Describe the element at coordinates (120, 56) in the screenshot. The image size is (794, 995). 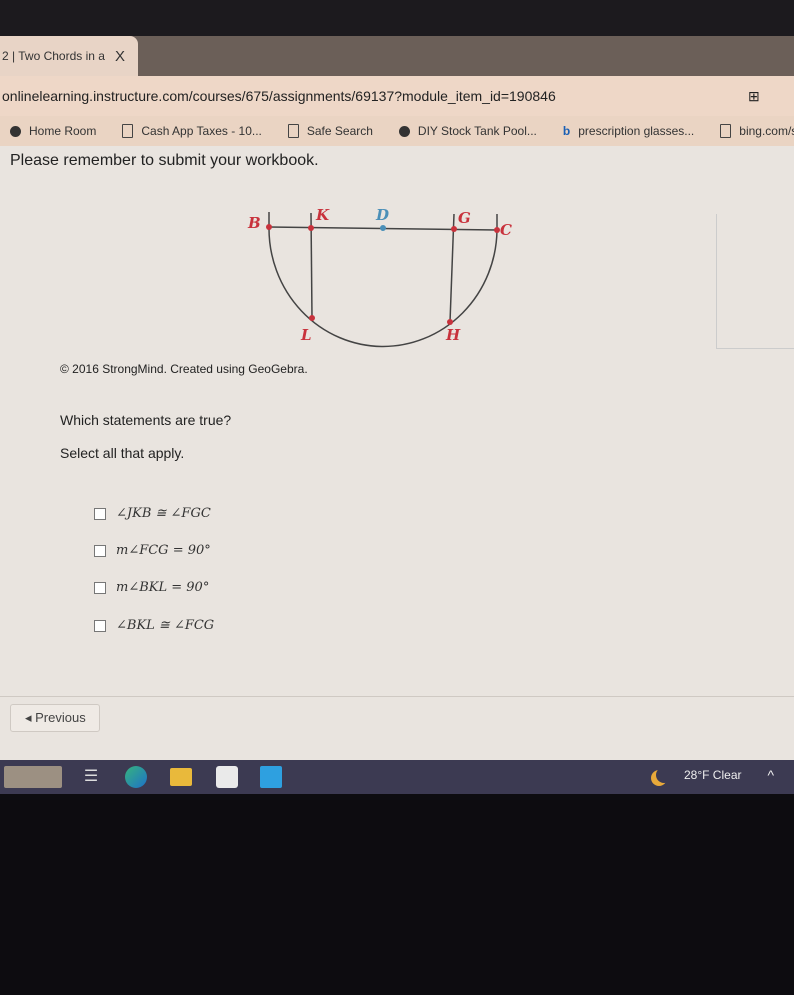
I see `close-tab-icon: X` at that location.